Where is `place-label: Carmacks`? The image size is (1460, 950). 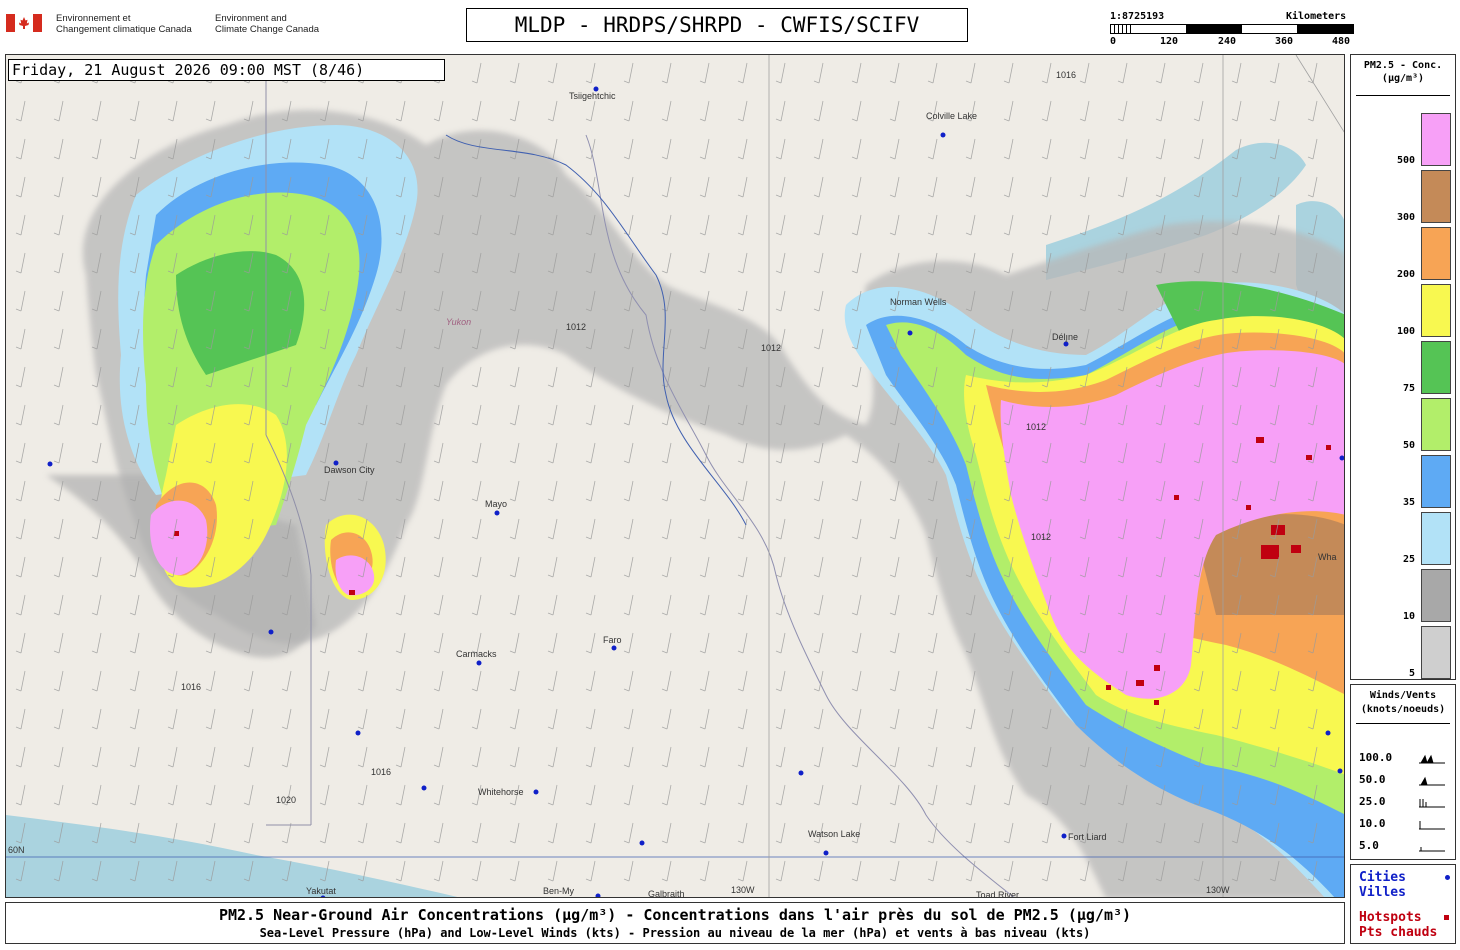 place-label: Carmacks is located at coordinates (476, 654).